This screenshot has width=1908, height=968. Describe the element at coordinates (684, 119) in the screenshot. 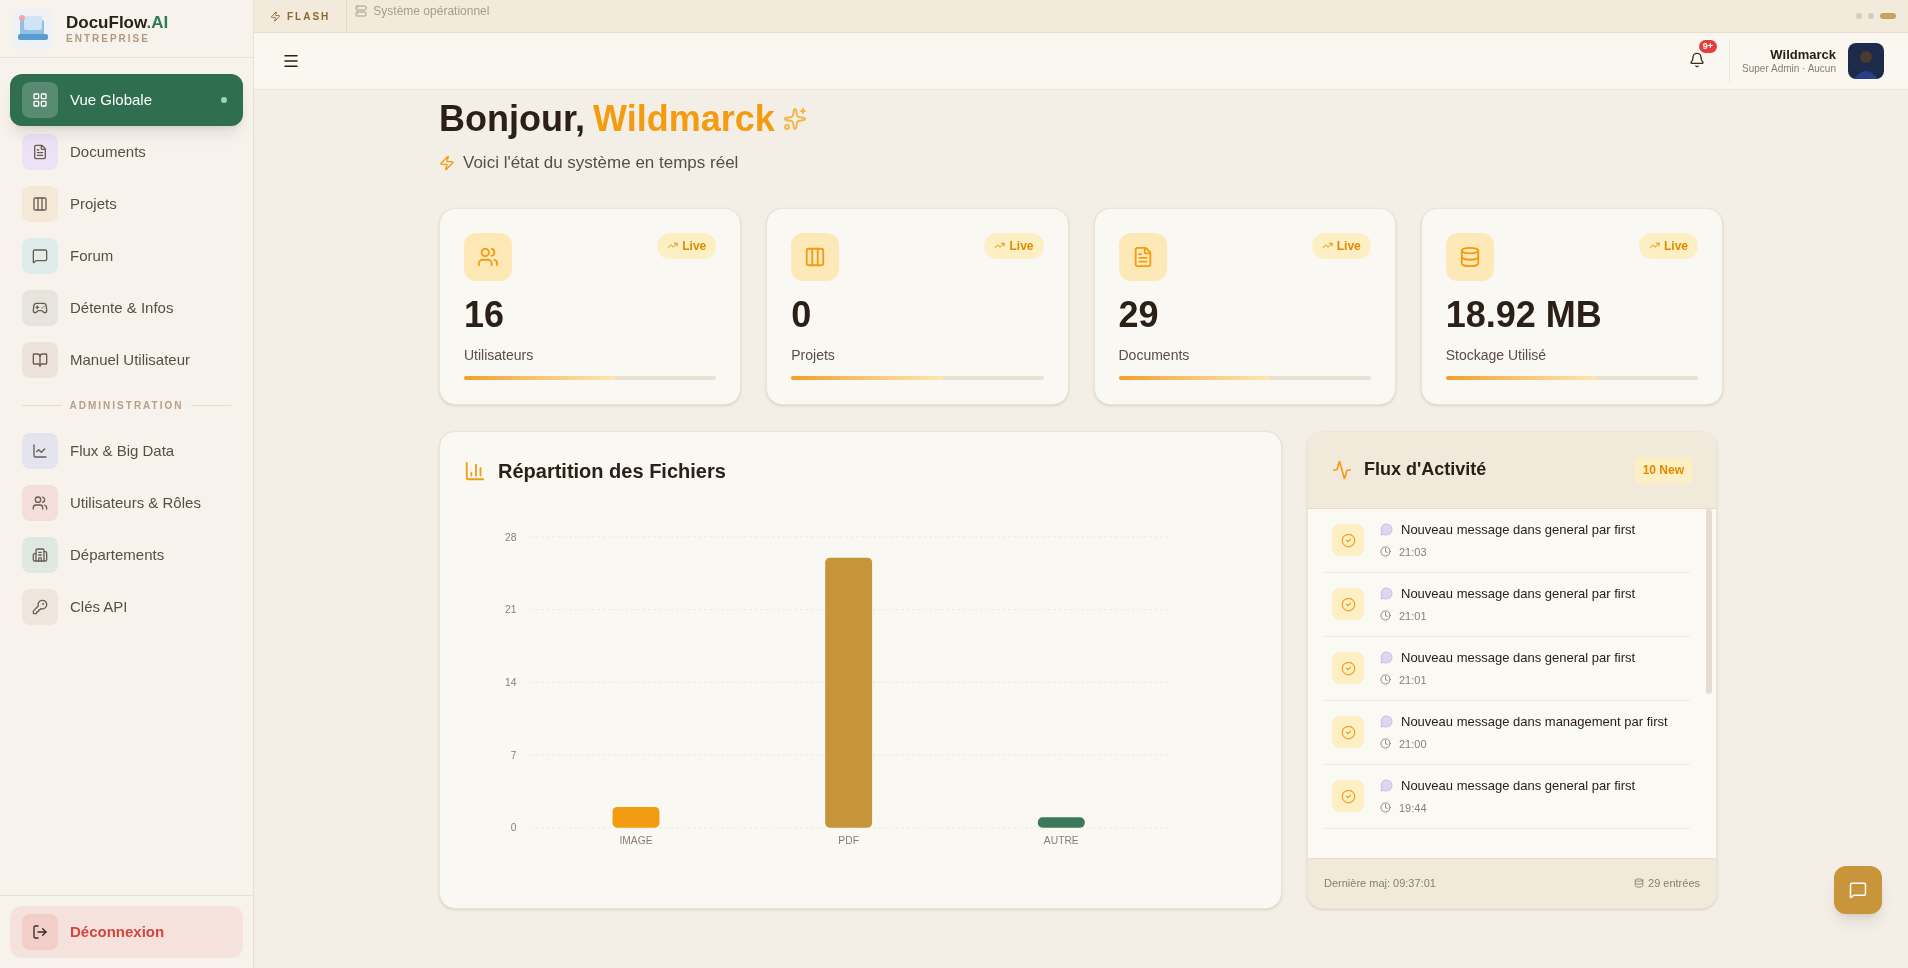

I see `user-name-highlight: Wildmarck` at that location.